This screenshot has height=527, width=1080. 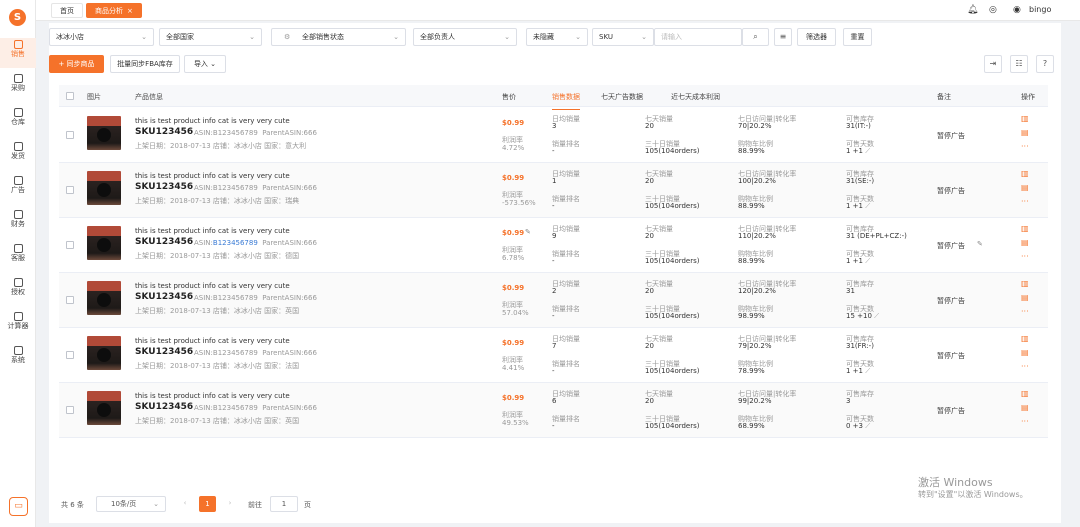 I want to click on sidebar-item-finance: 财务, so click(x=18, y=223).